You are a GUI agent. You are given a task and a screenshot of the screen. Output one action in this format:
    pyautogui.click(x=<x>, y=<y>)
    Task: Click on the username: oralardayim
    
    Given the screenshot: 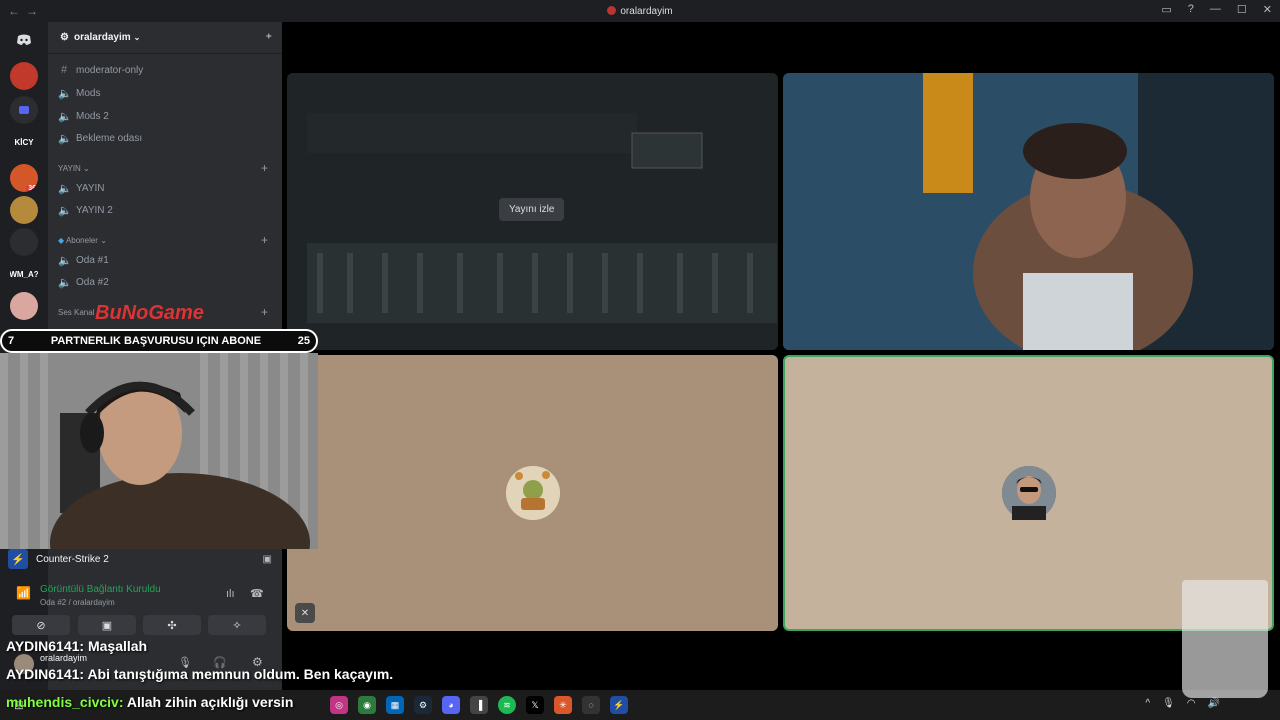 What is the action you would take?
    pyautogui.click(x=64, y=658)
    